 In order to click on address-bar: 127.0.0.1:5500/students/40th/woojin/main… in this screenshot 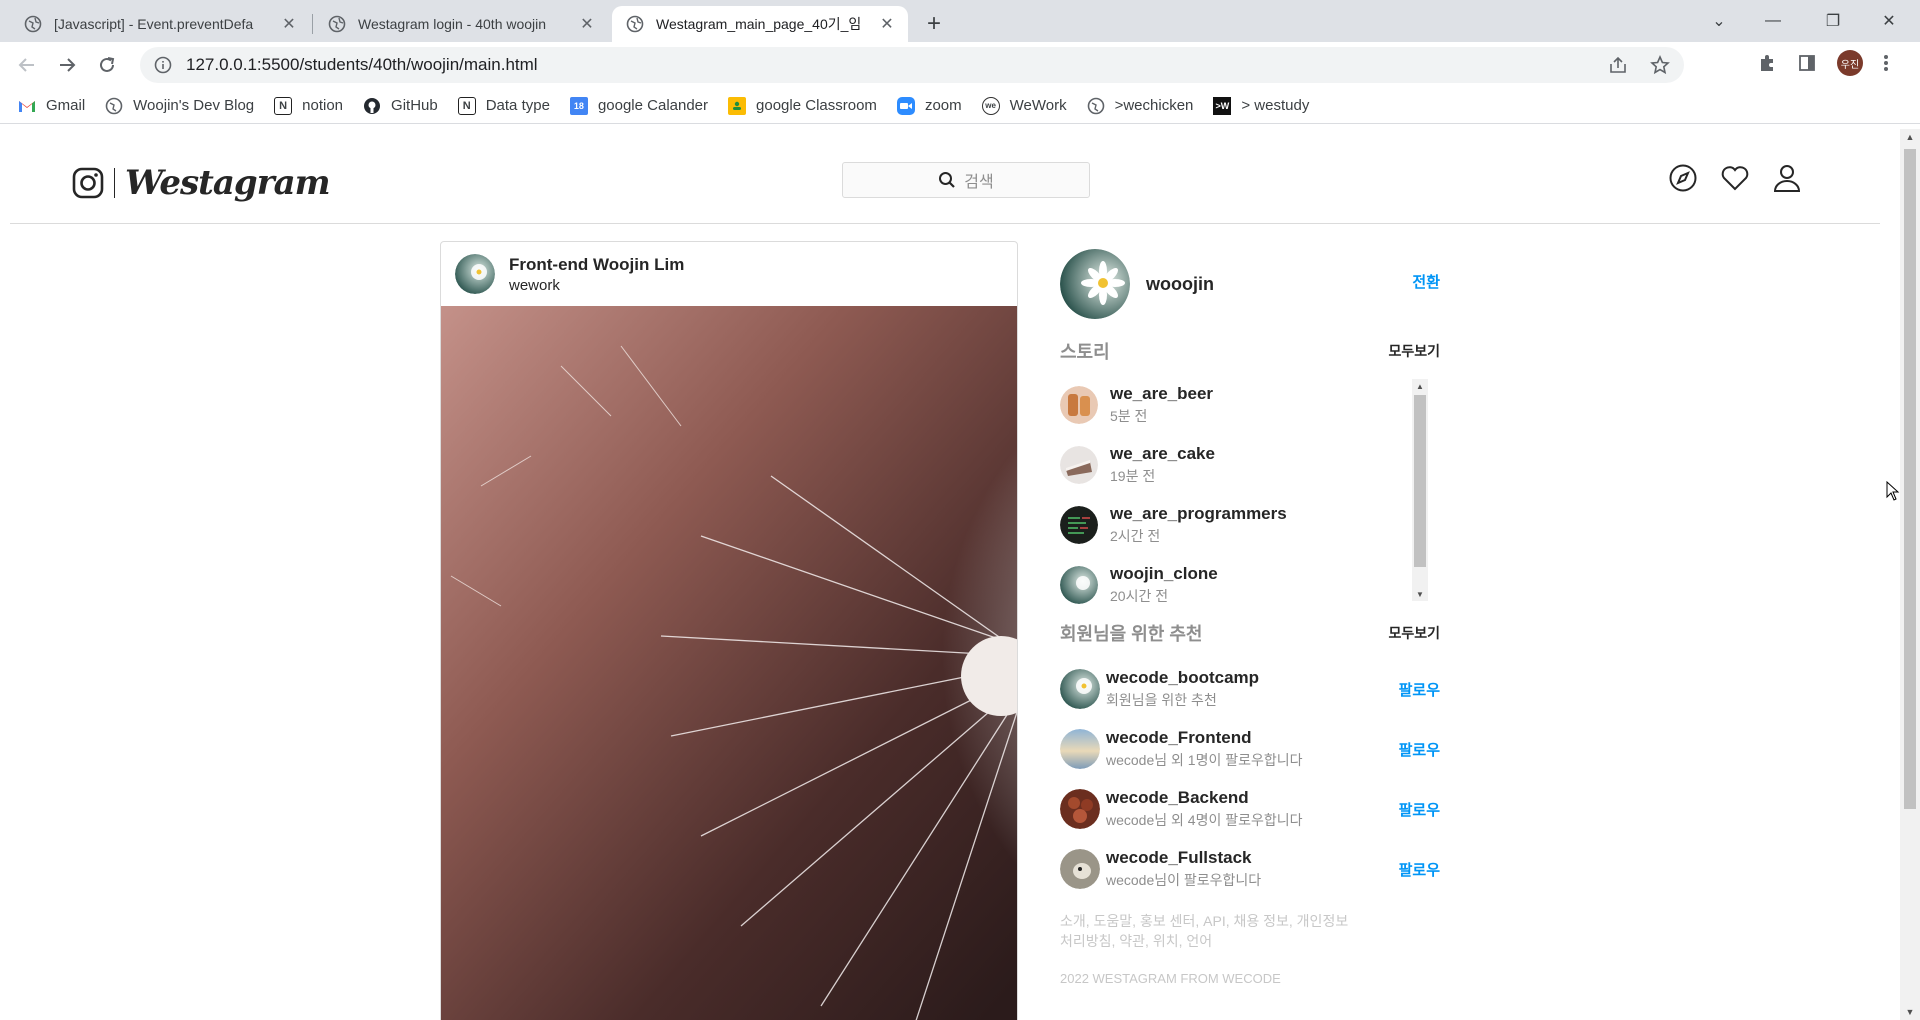, I will do `click(912, 65)`.